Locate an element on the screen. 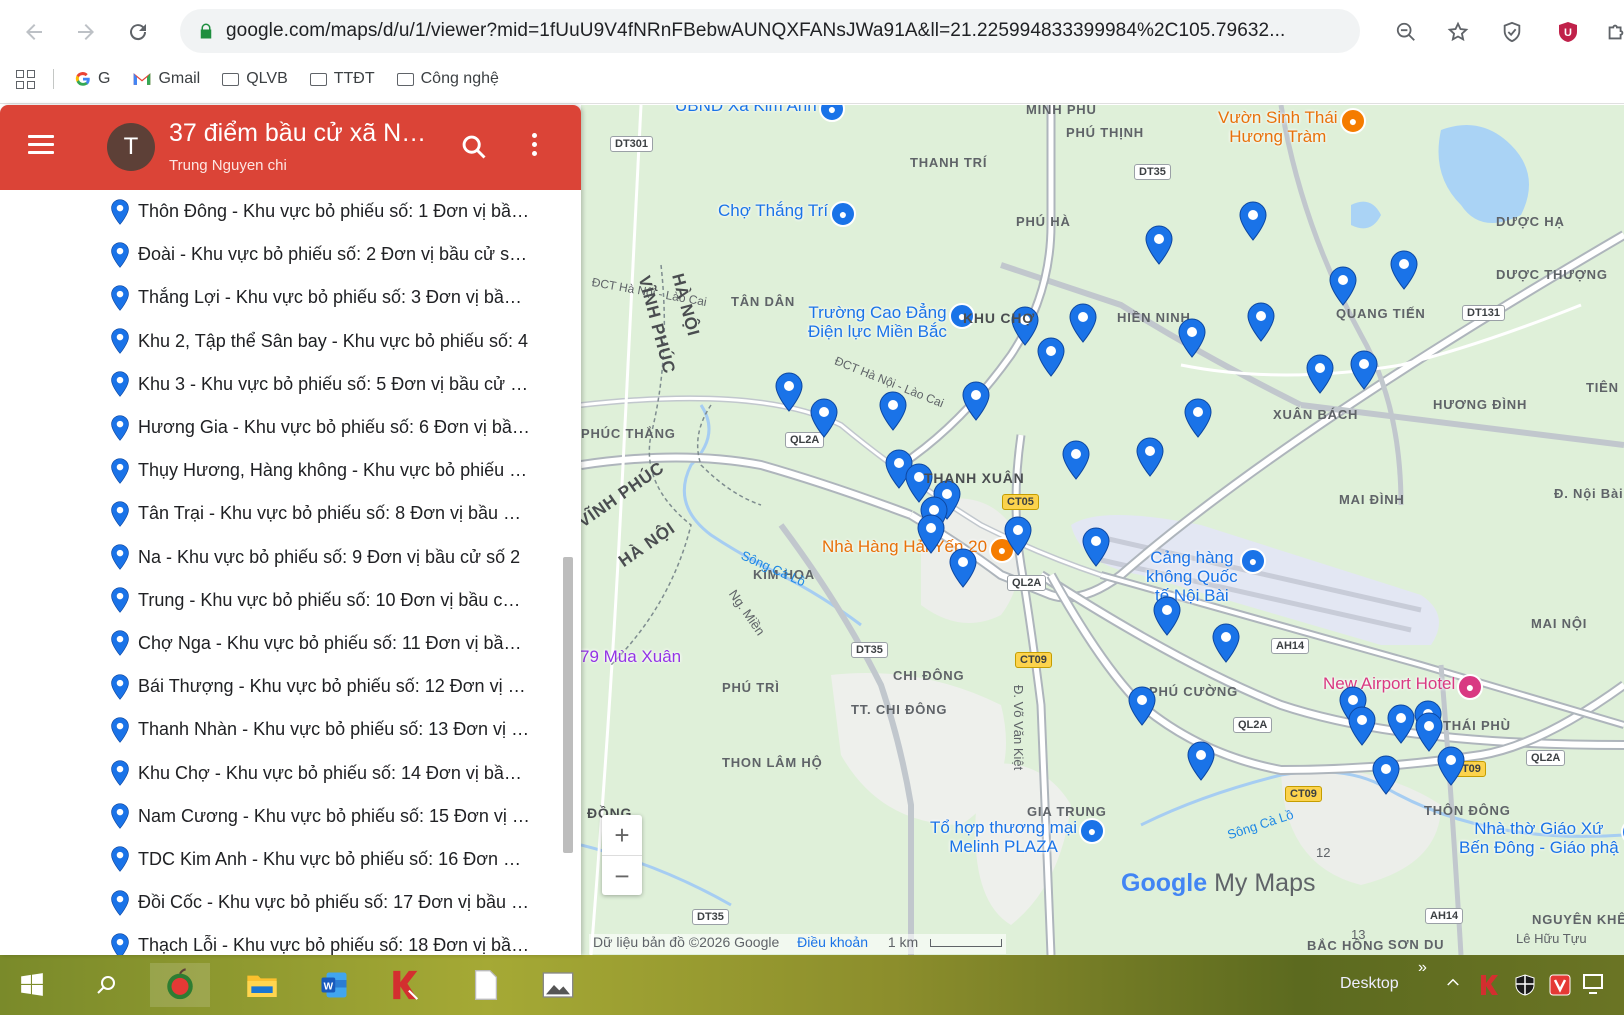 This screenshot has height=1015, width=1624. toolbar-chevron: » is located at coordinates (1422, 968).